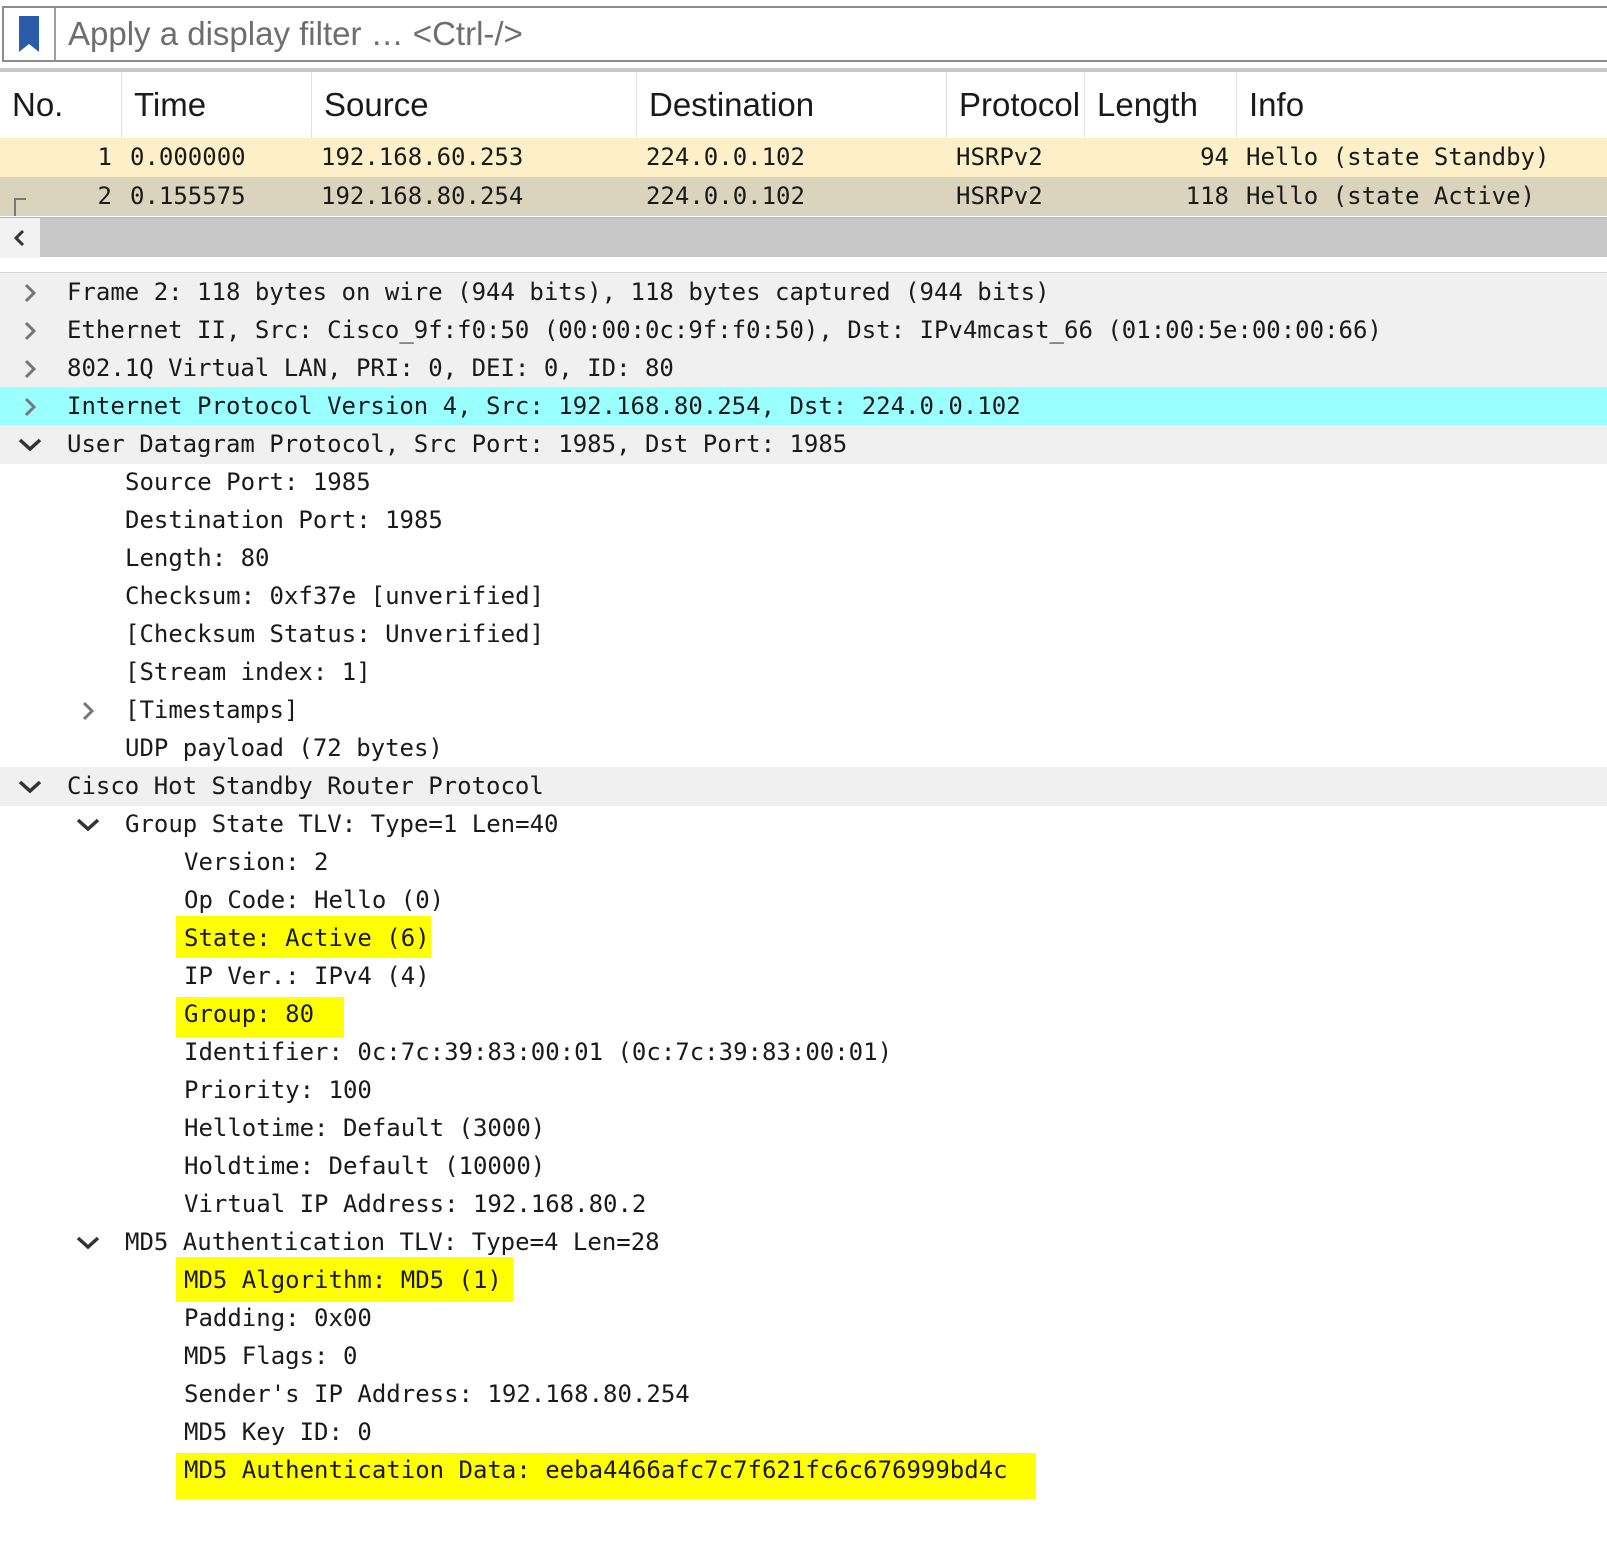 The image size is (1607, 1554). What do you see at coordinates (803, 862) in the screenshot?
I see `tree-field-version: Version: 2` at bounding box center [803, 862].